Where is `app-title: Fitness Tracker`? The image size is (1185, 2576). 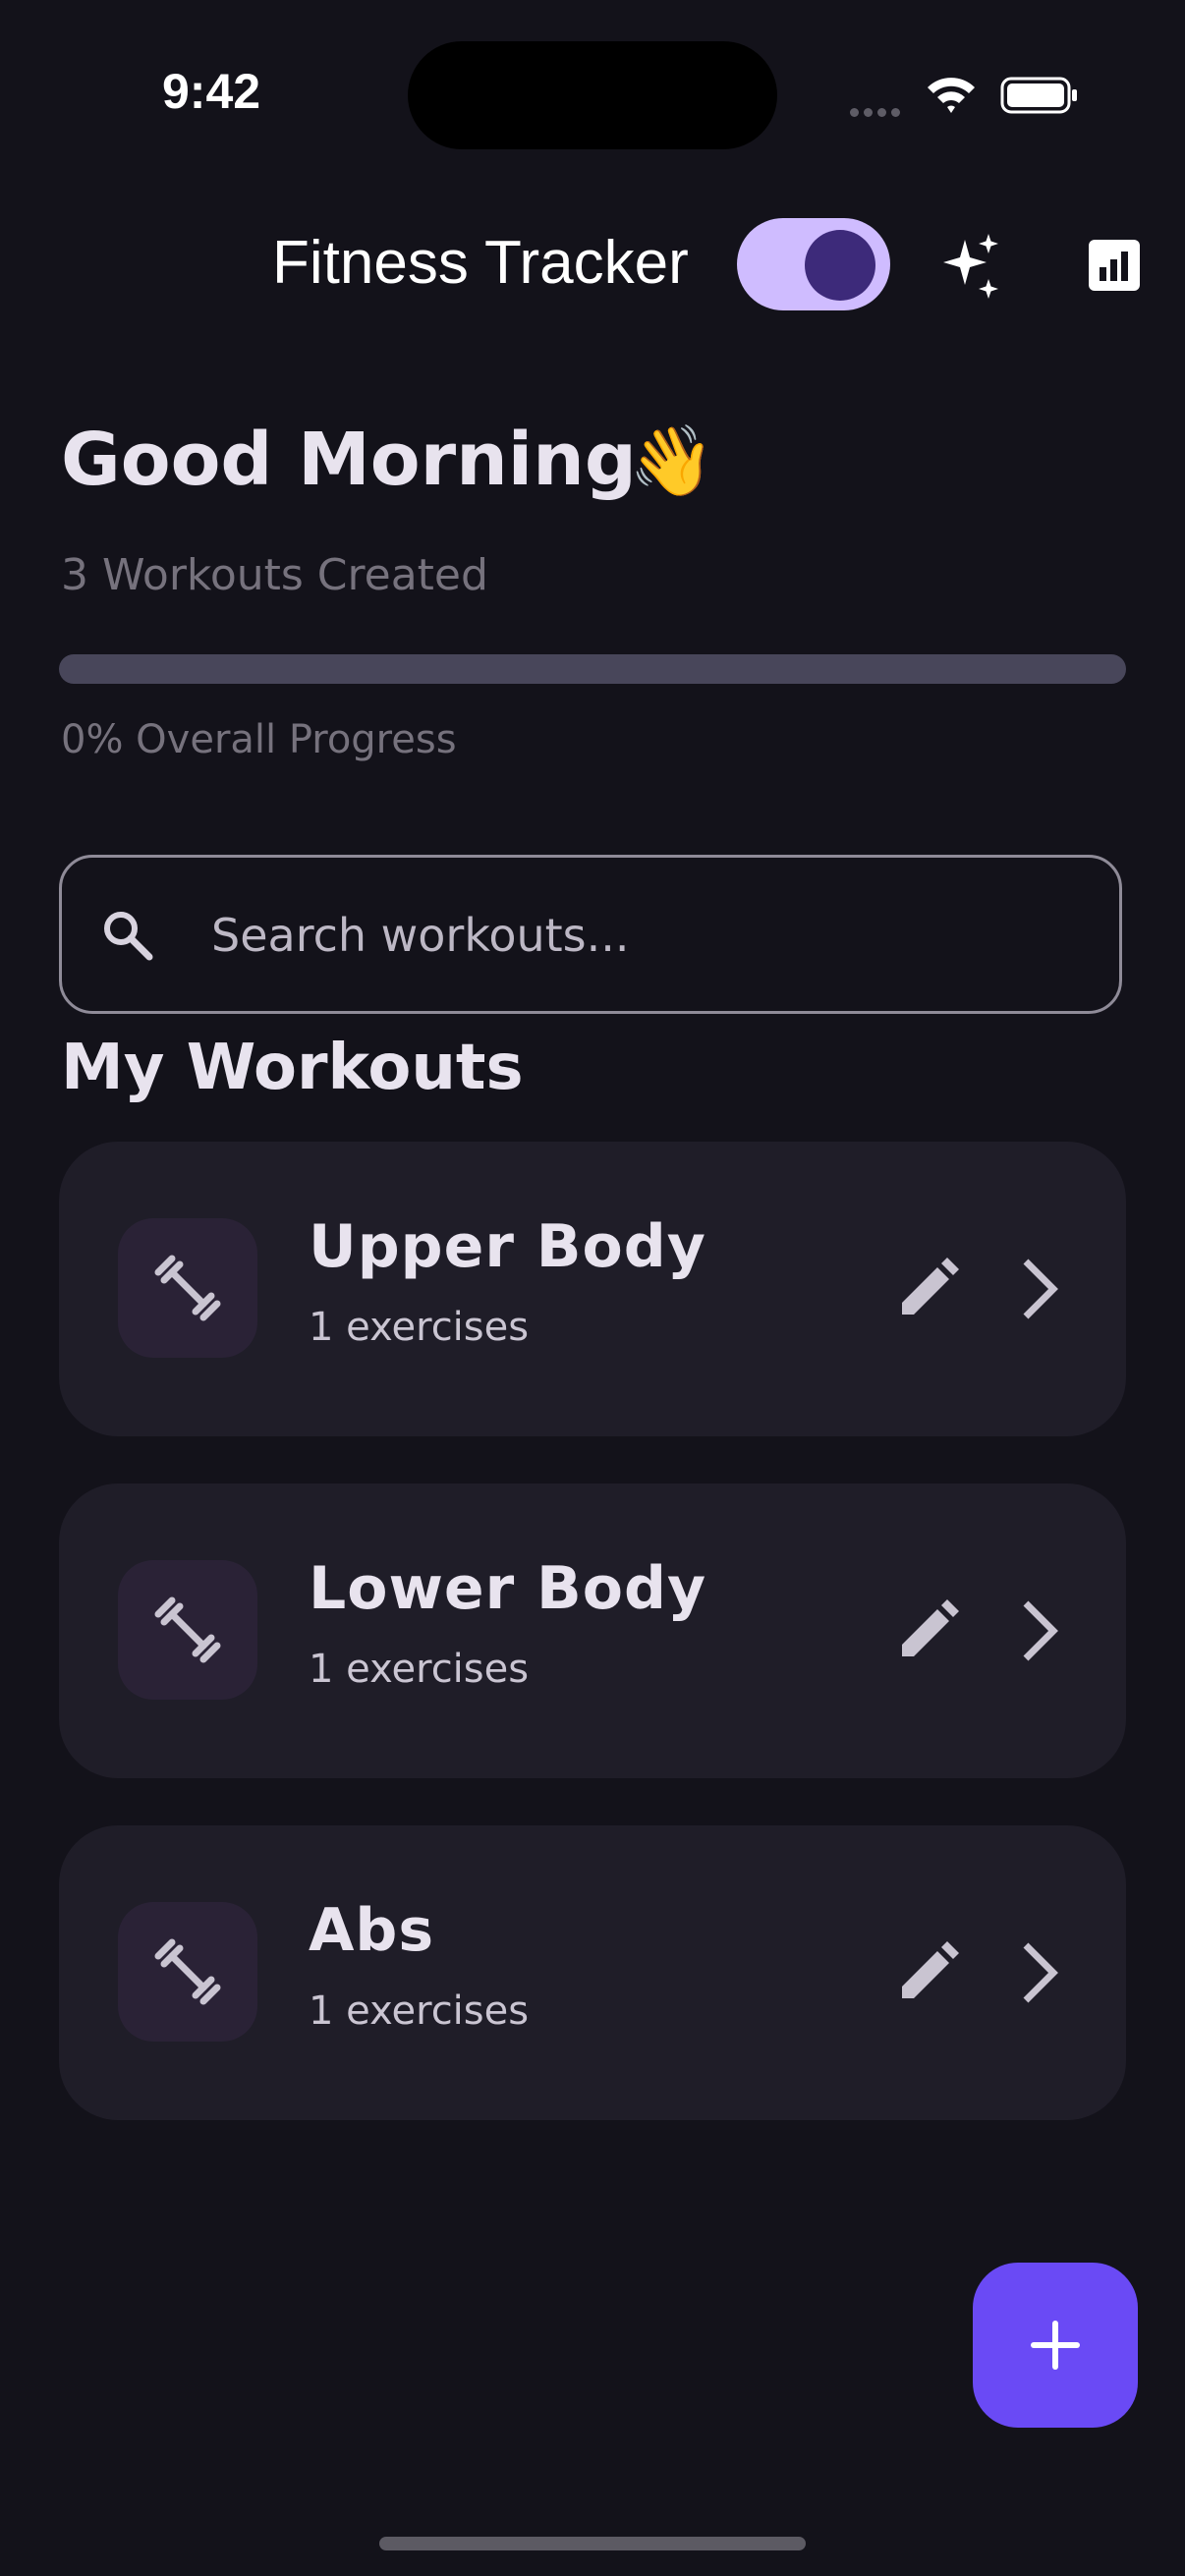 app-title: Fitness Tracker is located at coordinates (481, 263).